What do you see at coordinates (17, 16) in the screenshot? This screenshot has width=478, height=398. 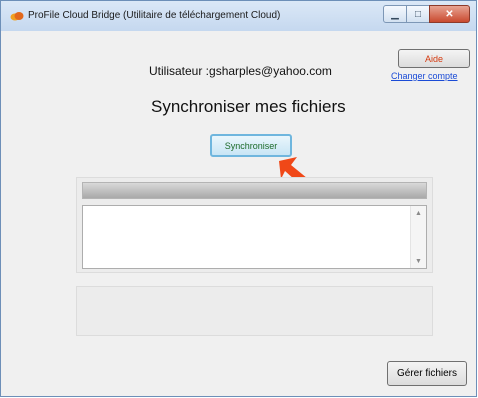 I see `cloud-icon` at bounding box center [17, 16].